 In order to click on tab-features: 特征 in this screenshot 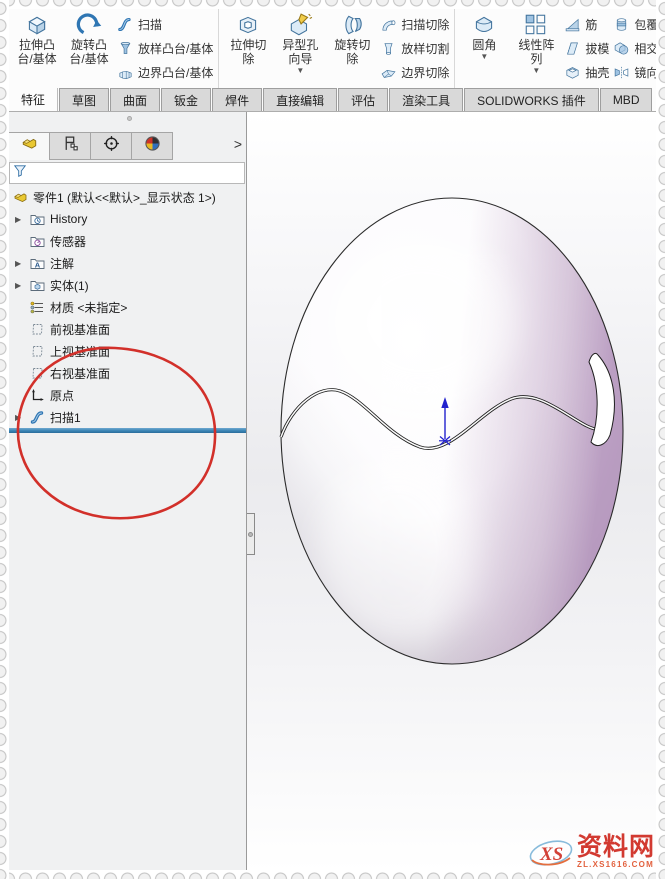, I will do `click(33, 99)`.